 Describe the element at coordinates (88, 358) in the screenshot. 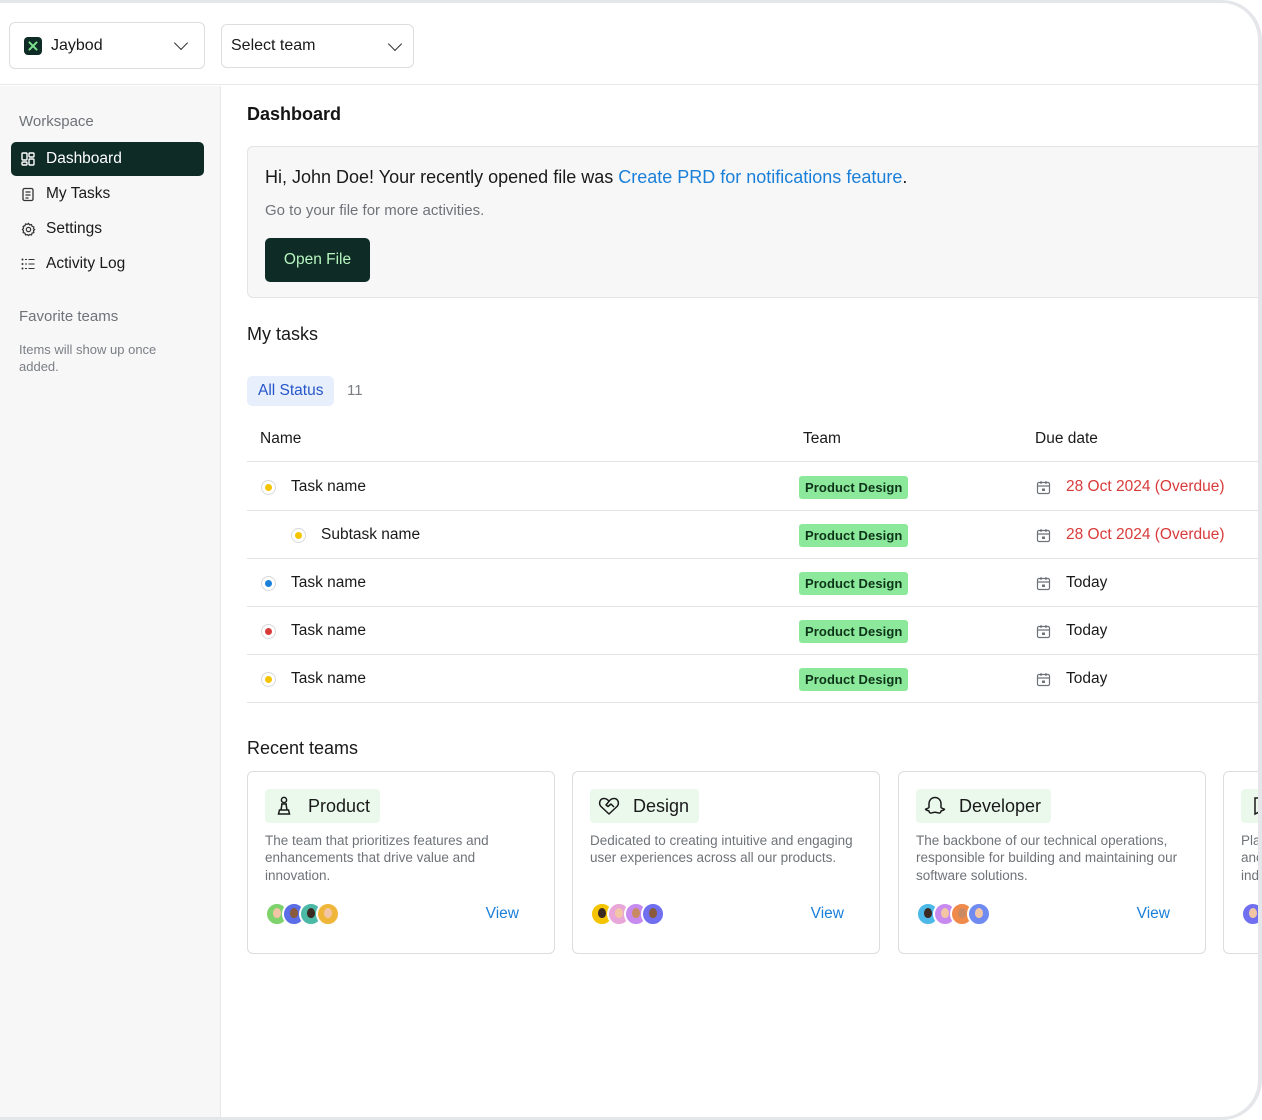

I see `favorites-empty-note: Items will show up once added.` at that location.